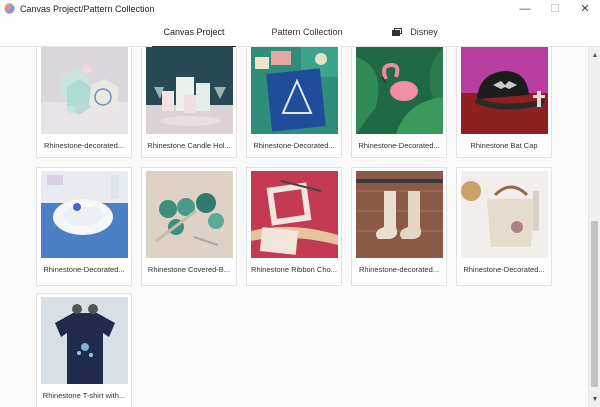 Image resolution: width=600 pixels, height=407 pixels. I want to click on scrollbar-thumb, so click(594, 304).